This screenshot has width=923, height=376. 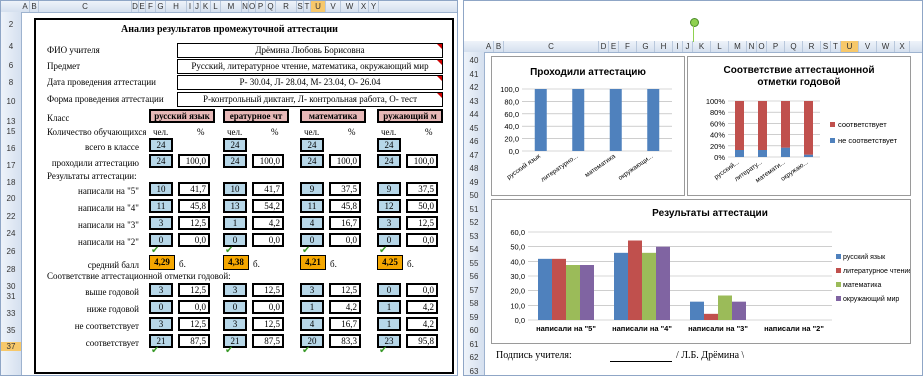 What do you see at coordinates (300, 6) in the screenshot?
I see `col-header-S: S` at bounding box center [300, 6].